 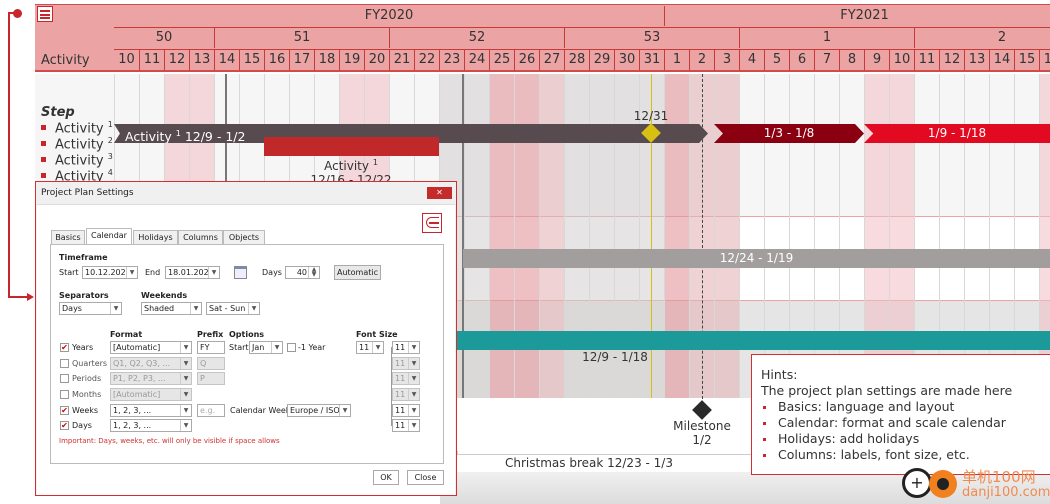 What do you see at coordinates (192, 272) in the screenshot?
I see `end-date-input: 18.01.2021 ▼` at bounding box center [192, 272].